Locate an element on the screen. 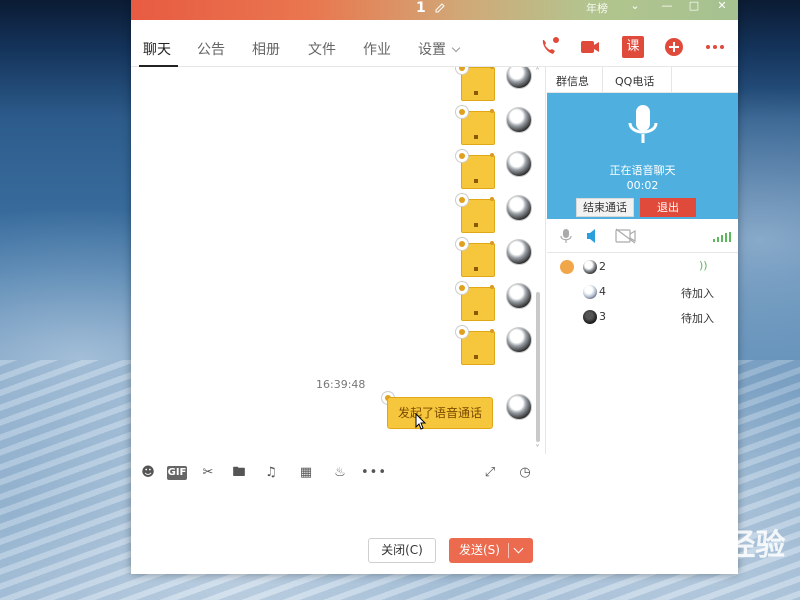 The width and height of the screenshot is (800, 600). course-icon: 课 is located at coordinates (633, 47).